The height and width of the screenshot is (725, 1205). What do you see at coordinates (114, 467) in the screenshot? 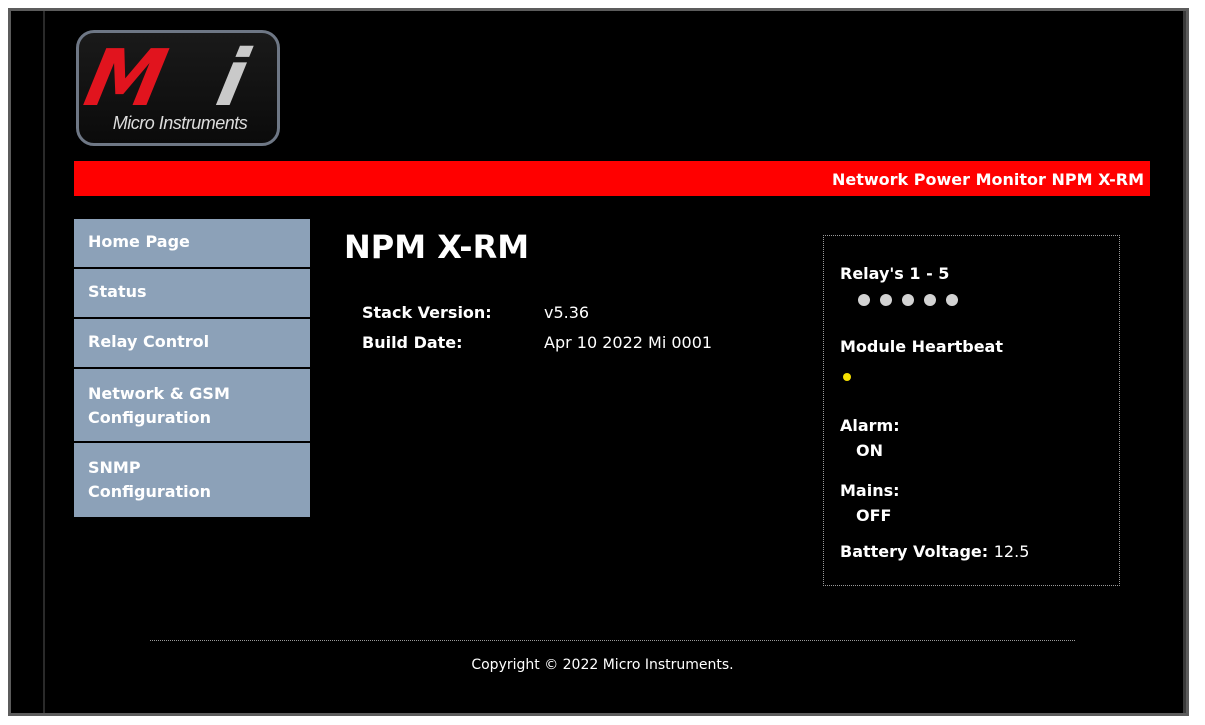
I see `nav-item-label-line1: SNMP` at bounding box center [114, 467].